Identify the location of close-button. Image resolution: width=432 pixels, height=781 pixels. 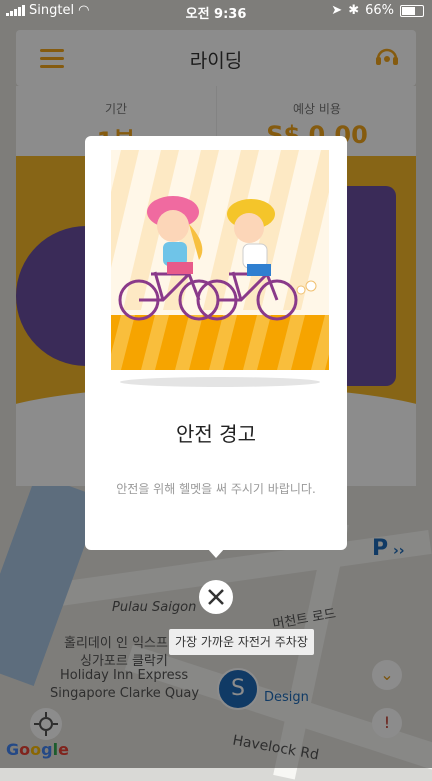
(216, 597).